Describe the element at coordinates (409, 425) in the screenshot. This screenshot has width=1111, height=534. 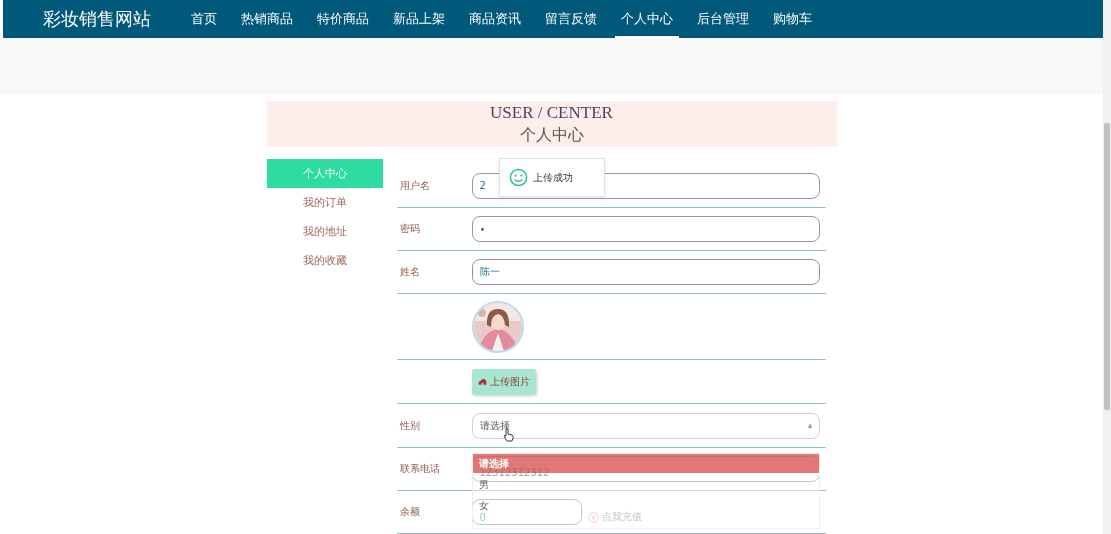
I see `field-label: 性别` at that location.